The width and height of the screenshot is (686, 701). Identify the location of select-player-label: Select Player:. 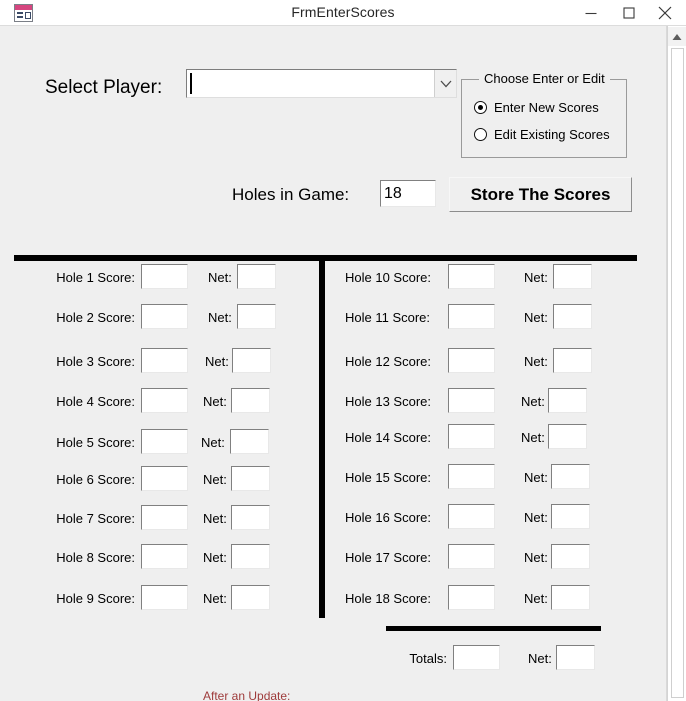
(104, 87).